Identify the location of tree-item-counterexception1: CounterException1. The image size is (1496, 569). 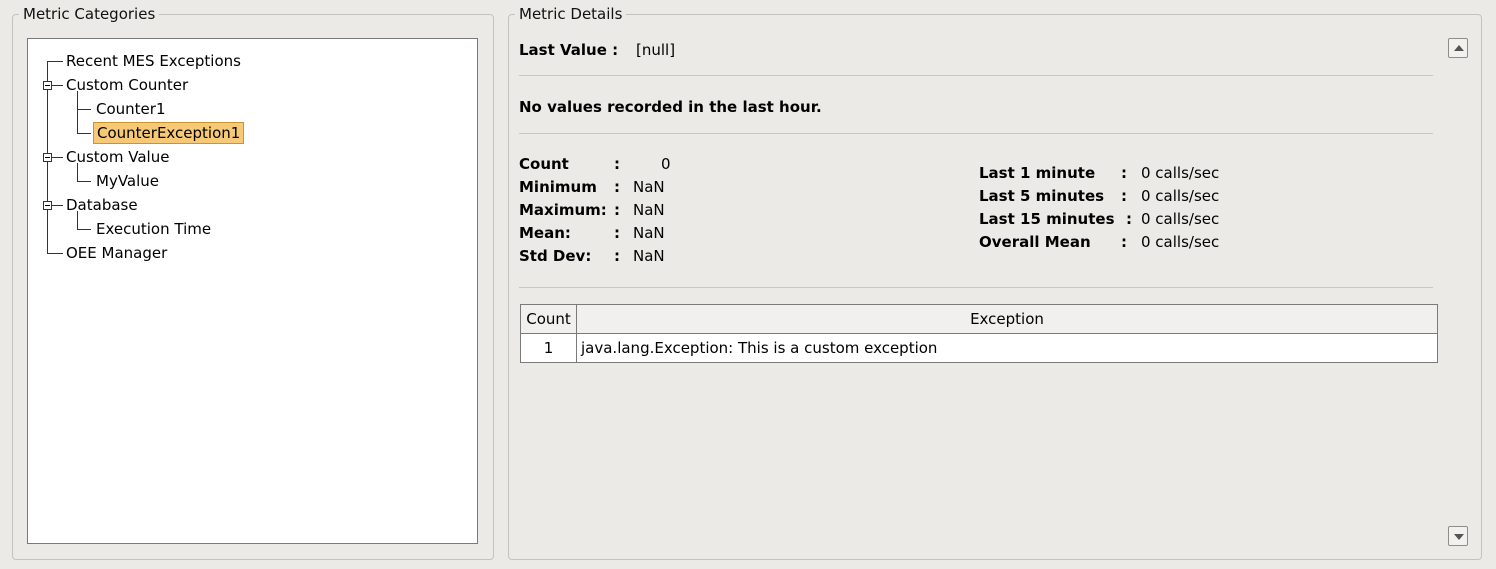
(169, 133).